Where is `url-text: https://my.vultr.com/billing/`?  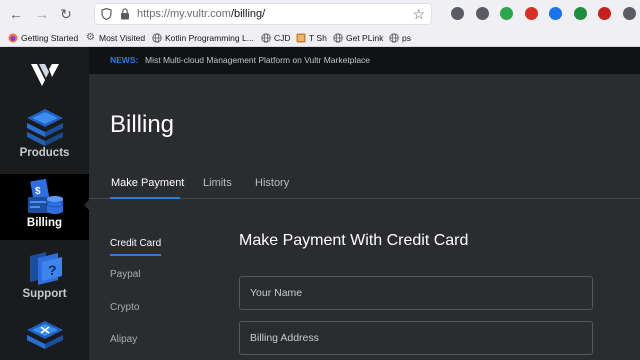
url-text: https://my.vultr.com/billing/ is located at coordinates (201, 14).